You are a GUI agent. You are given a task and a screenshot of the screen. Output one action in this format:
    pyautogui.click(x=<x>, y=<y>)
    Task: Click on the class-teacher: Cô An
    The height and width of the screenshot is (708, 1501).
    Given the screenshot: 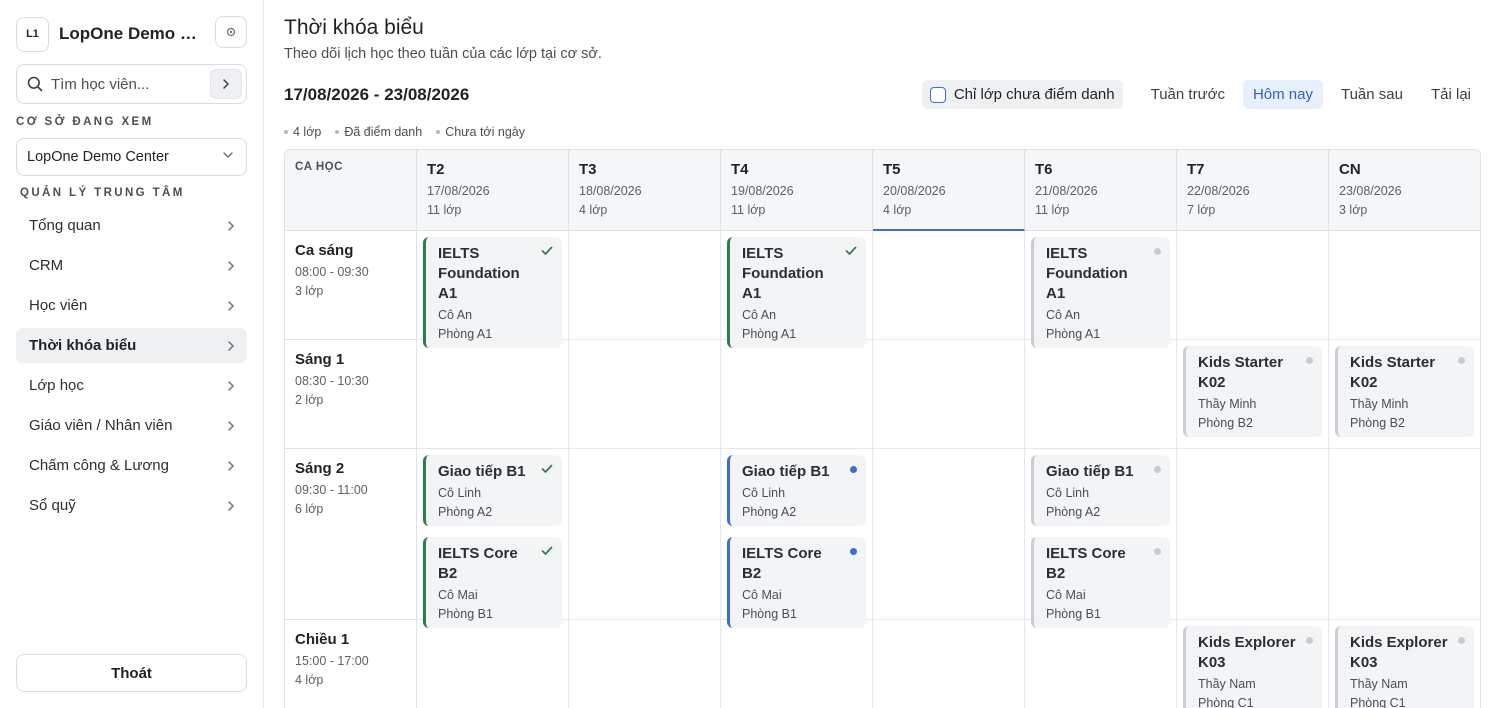 What is the action you would take?
    pyautogui.click(x=455, y=315)
    